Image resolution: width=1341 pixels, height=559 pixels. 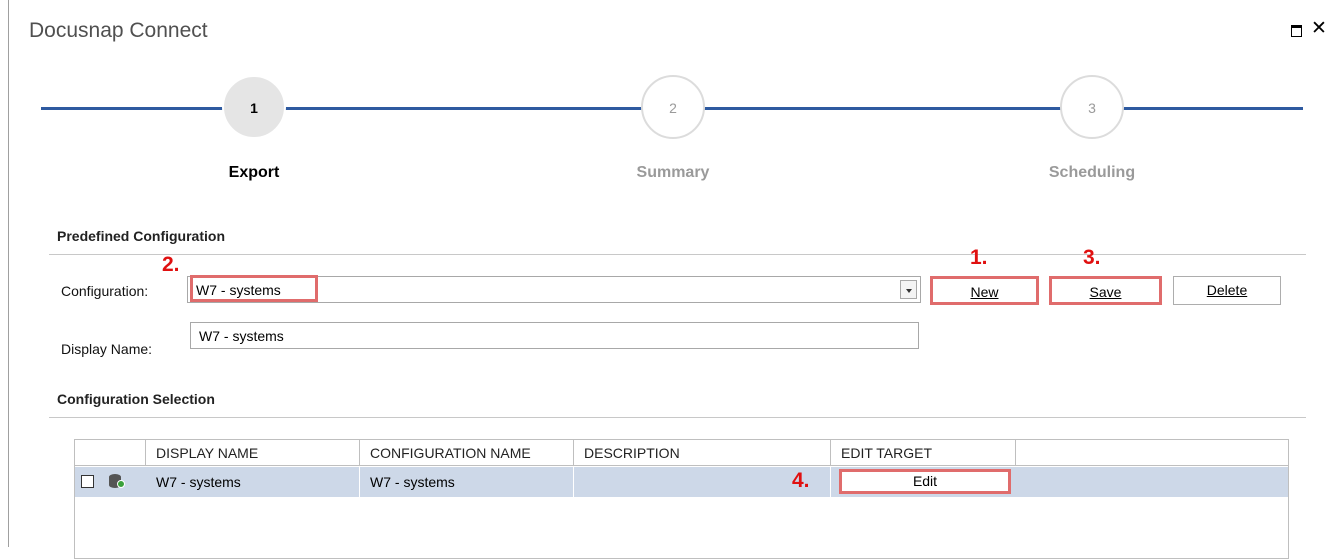 What do you see at coordinates (801, 480) in the screenshot?
I see `annotation-4: 4.` at bounding box center [801, 480].